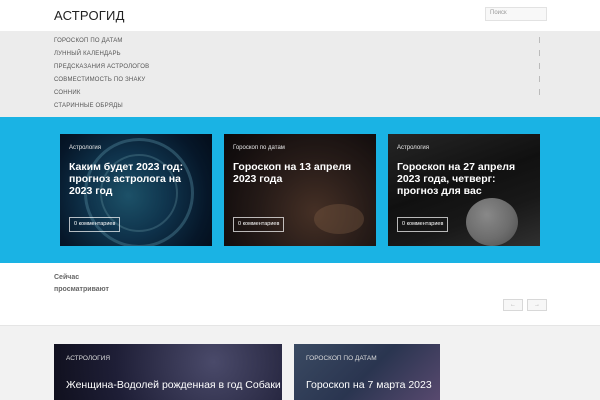 Image resolution: width=600 pixels, height=400 pixels. Describe the element at coordinates (67, 93) in the screenshot. I see `nav-item-label: СОННИК` at that location.